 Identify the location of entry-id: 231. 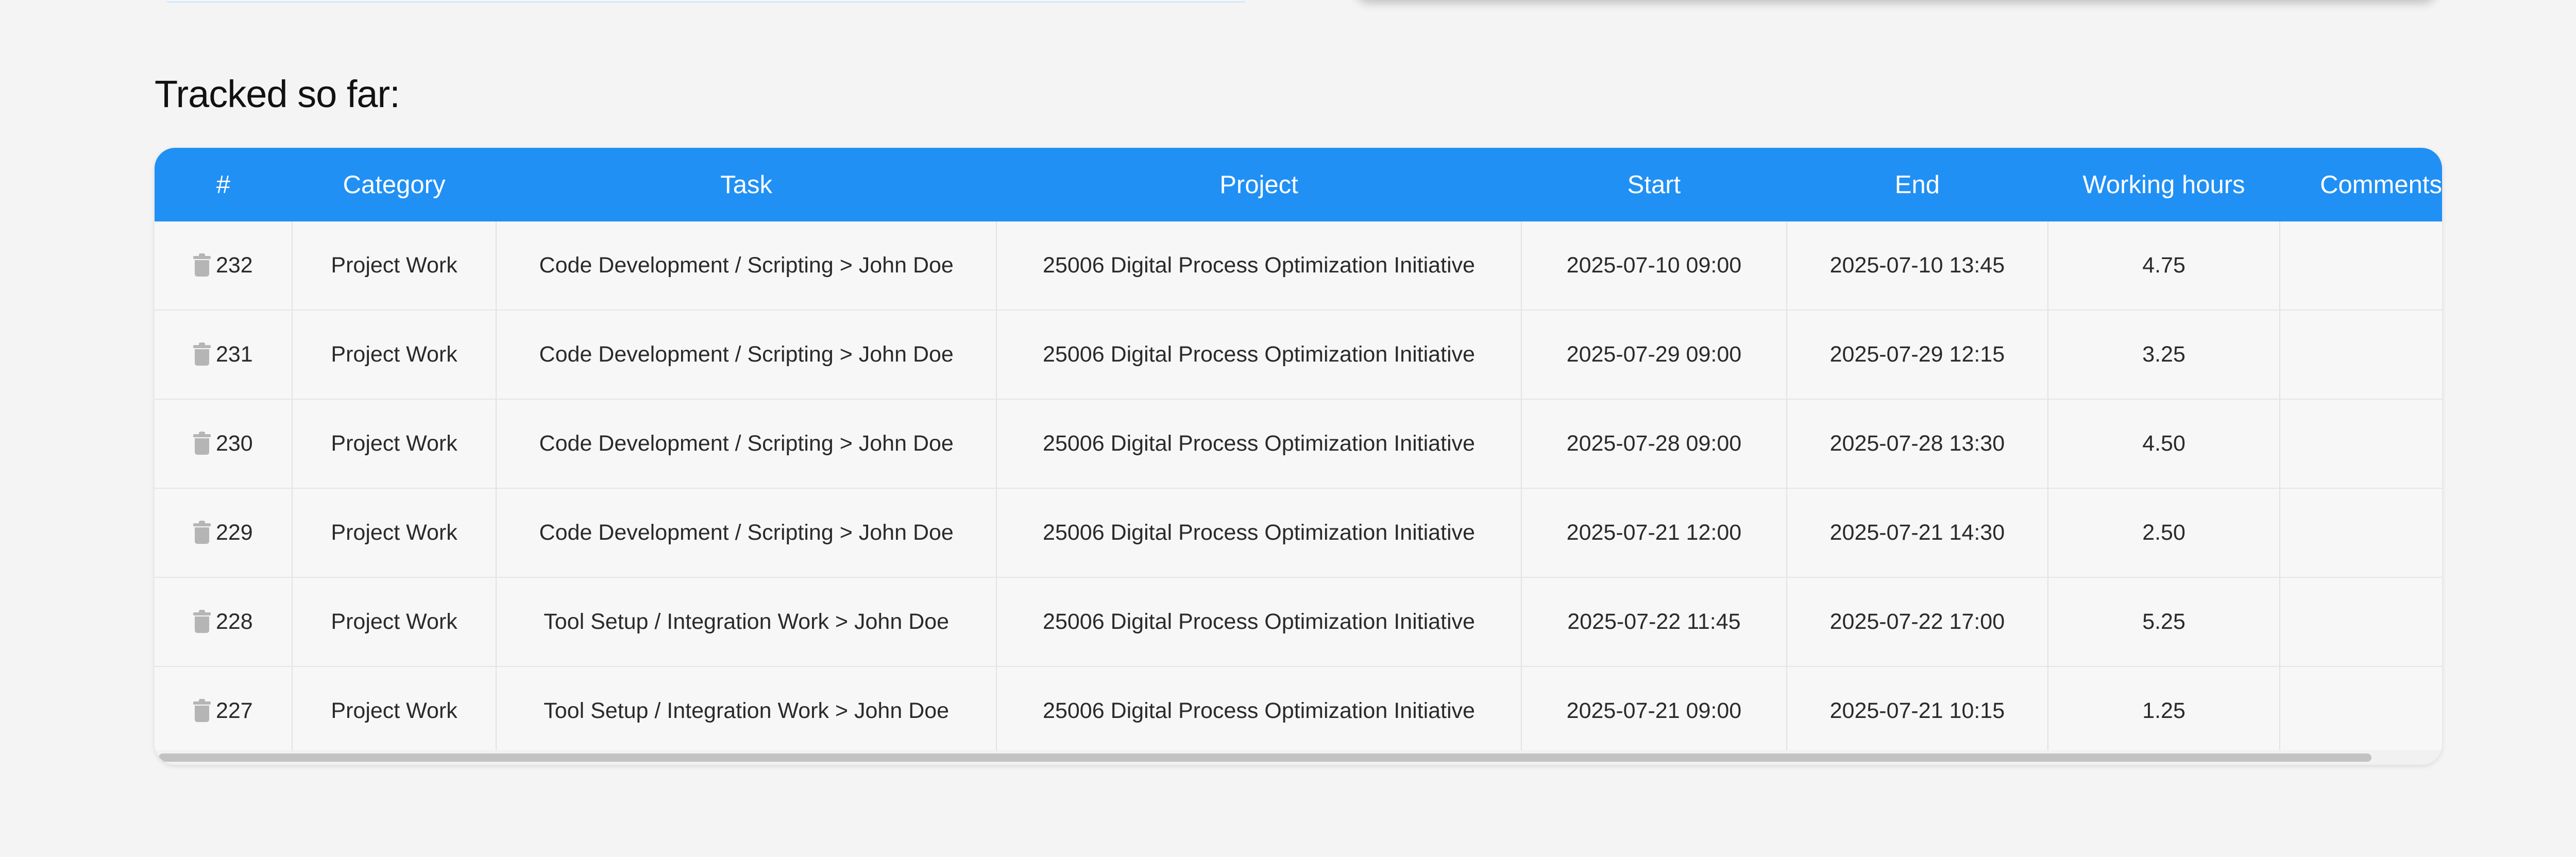
(234, 354).